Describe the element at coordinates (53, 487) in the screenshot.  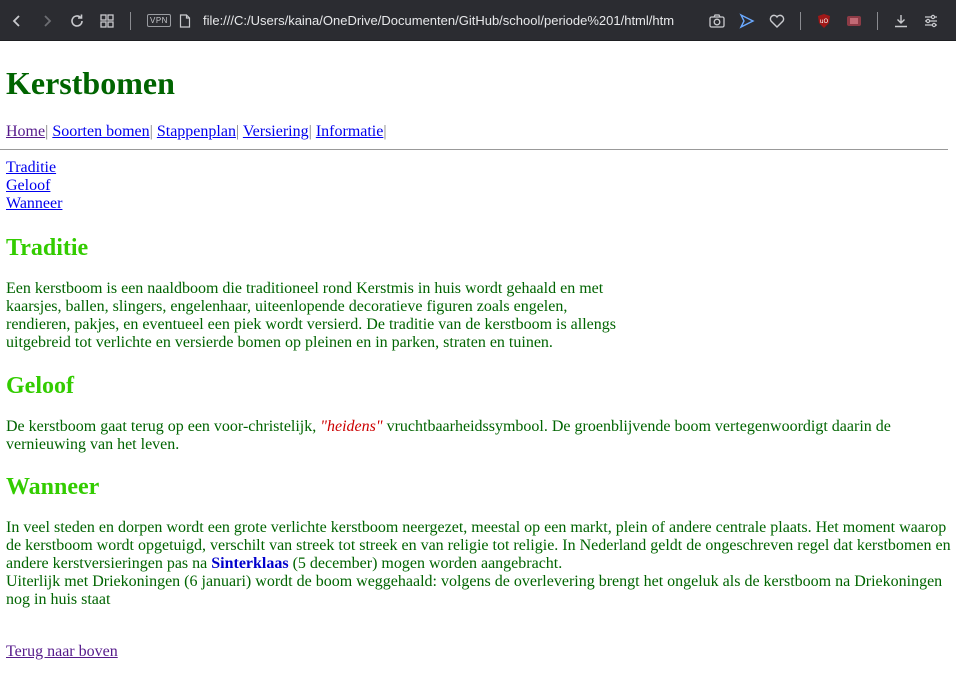
I see `section-heading: Wanneer` at that location.